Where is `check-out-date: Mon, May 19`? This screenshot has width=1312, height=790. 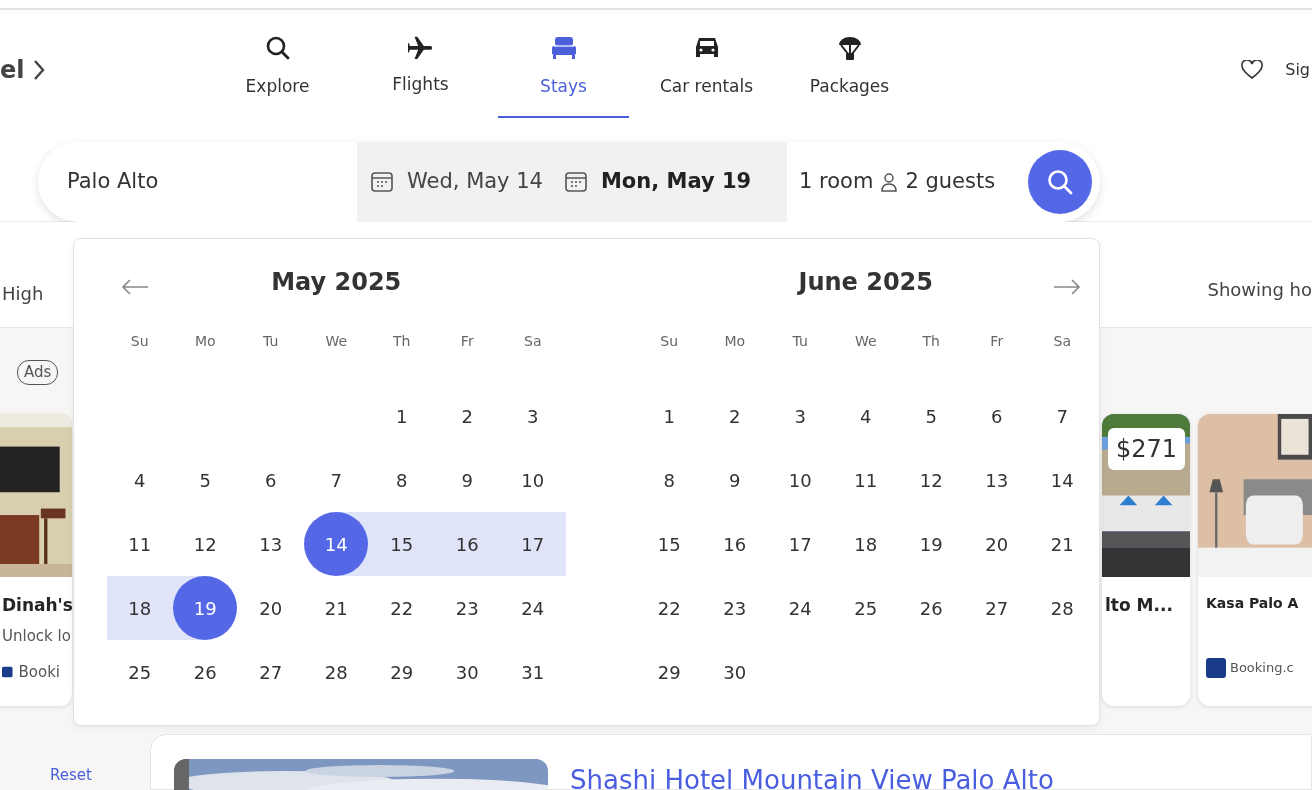 check-out-date: Mon, May 19 is located at coordinates (676, 182).